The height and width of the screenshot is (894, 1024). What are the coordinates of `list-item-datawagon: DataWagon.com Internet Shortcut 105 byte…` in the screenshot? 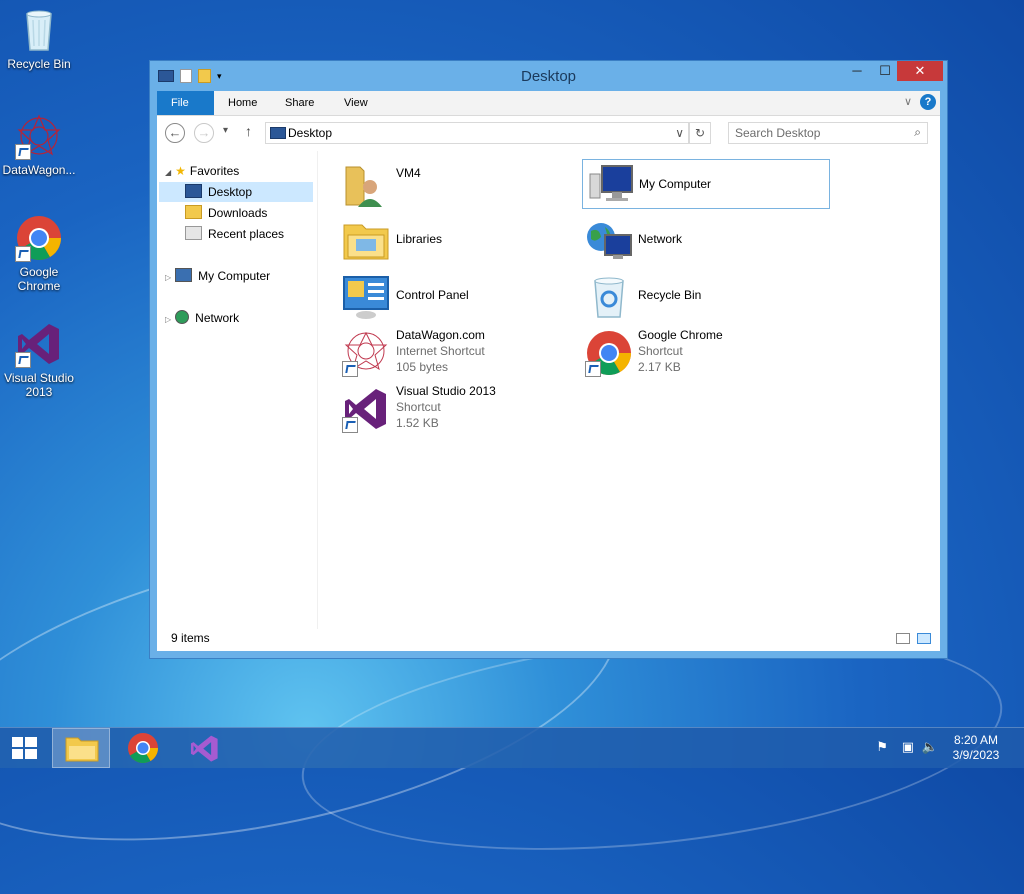 It's located at (453, 353).